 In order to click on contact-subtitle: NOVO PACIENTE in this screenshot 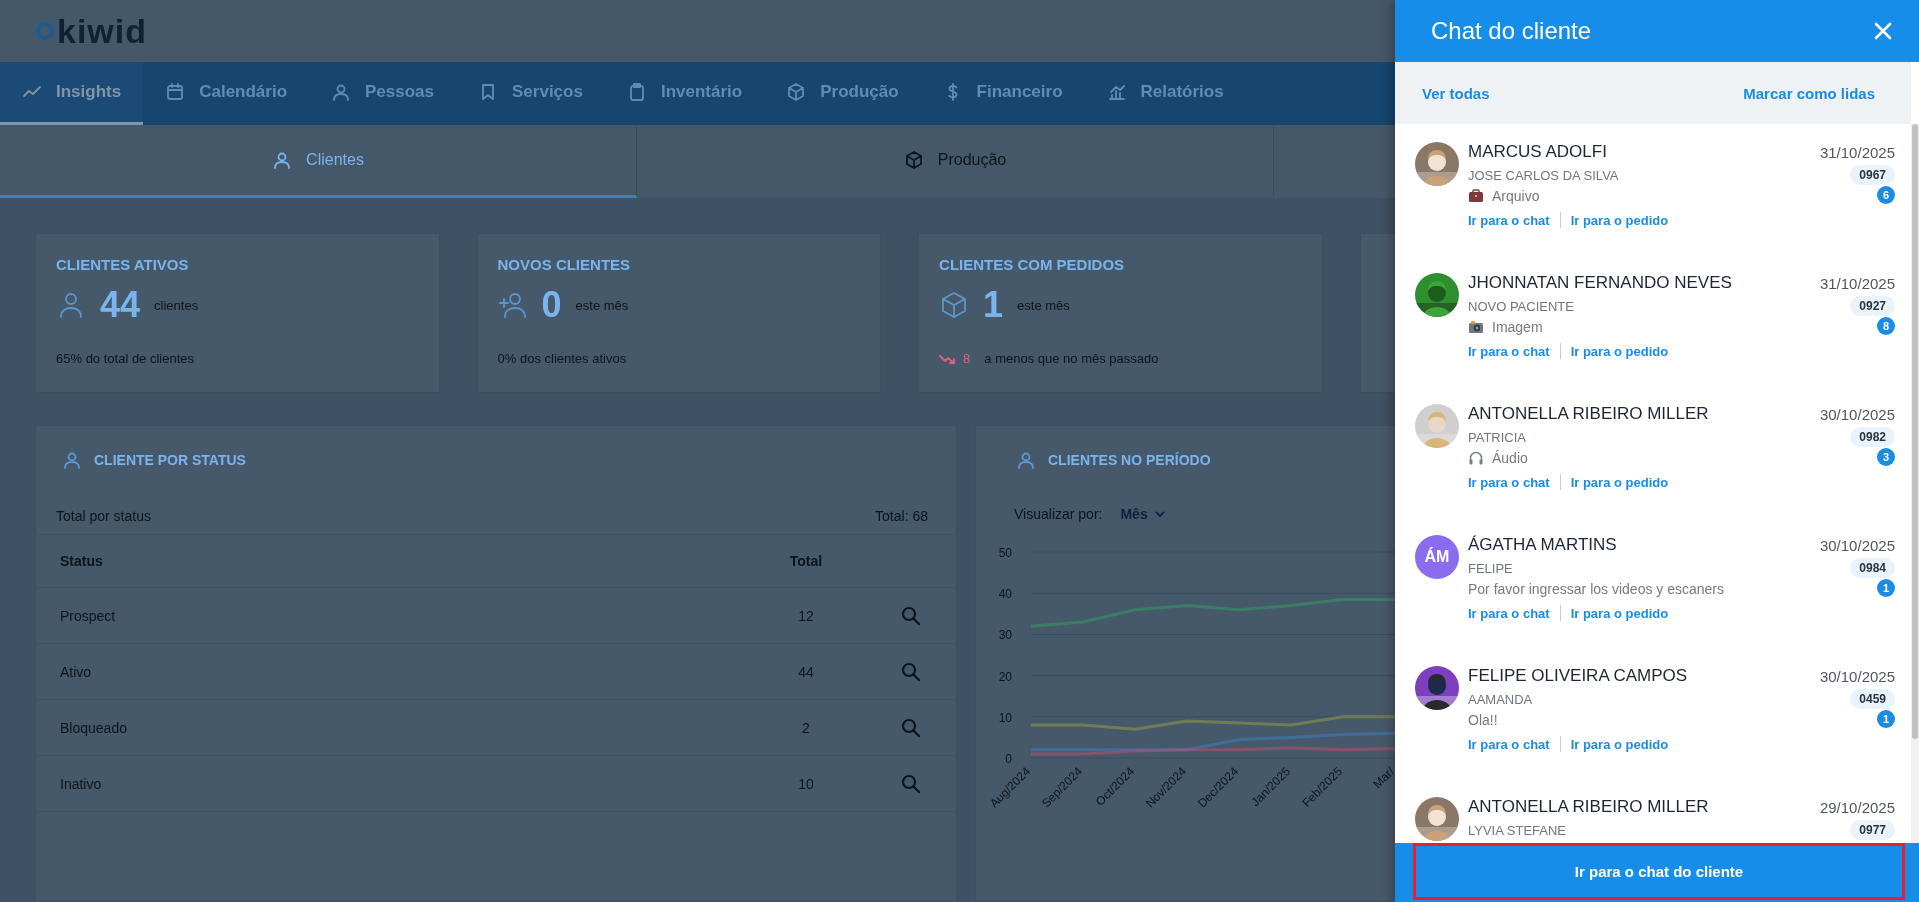, I will do `click(1521, 306)`.